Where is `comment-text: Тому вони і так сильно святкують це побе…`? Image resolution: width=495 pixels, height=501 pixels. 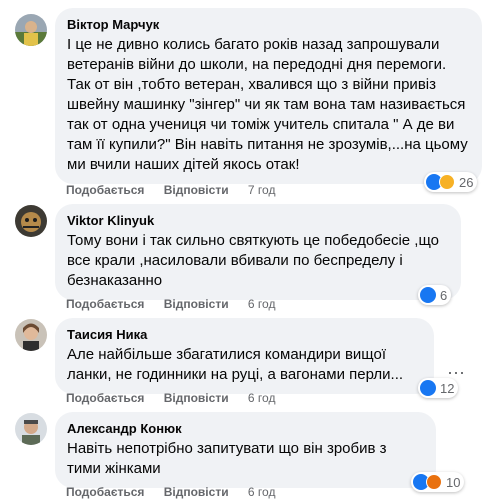 comment-text: Тому вони і так сильно святкують це побе… is located at coordinates (253, 260).